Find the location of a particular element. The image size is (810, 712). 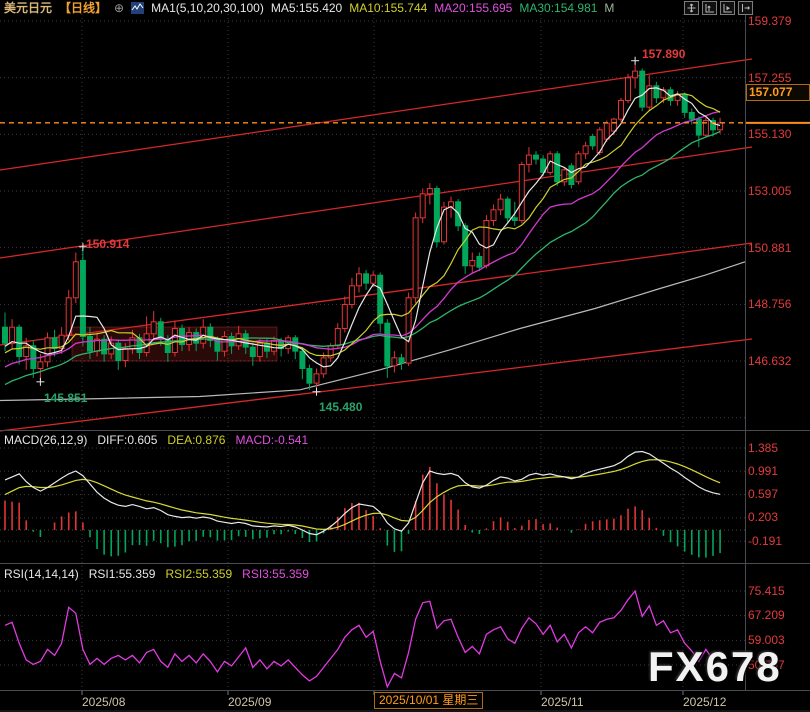

price-annotation: 150.914 is located at coordinates (108, 244).